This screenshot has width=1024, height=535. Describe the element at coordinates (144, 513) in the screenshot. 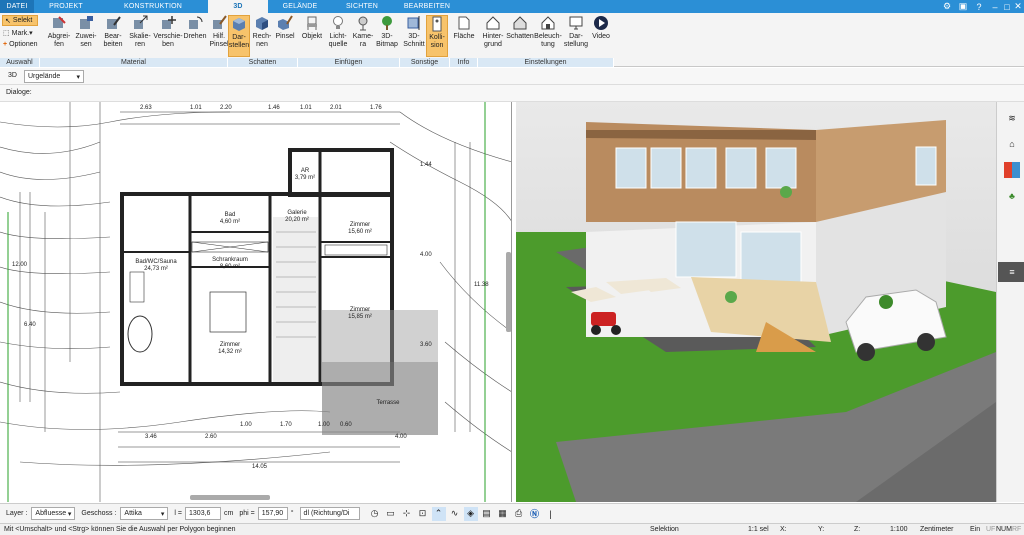

I see `floor-dropdown: Attika ▾` at that location.